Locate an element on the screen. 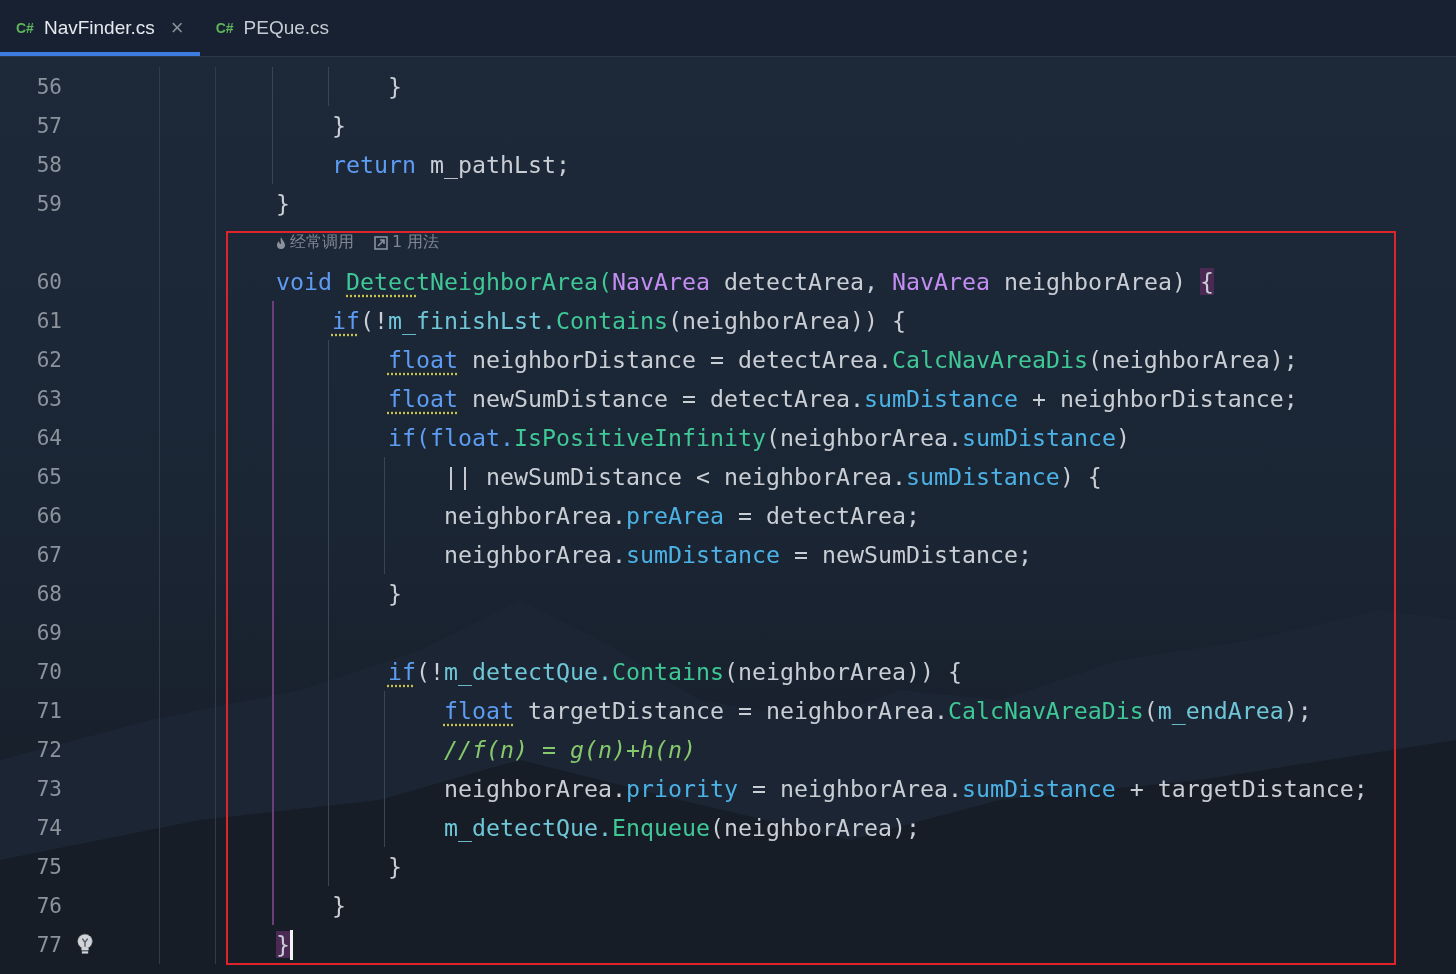  code-line: if(float.IsPositiveInfinity(neighborArea.sumDistance) is located at coordinates (758, 437).